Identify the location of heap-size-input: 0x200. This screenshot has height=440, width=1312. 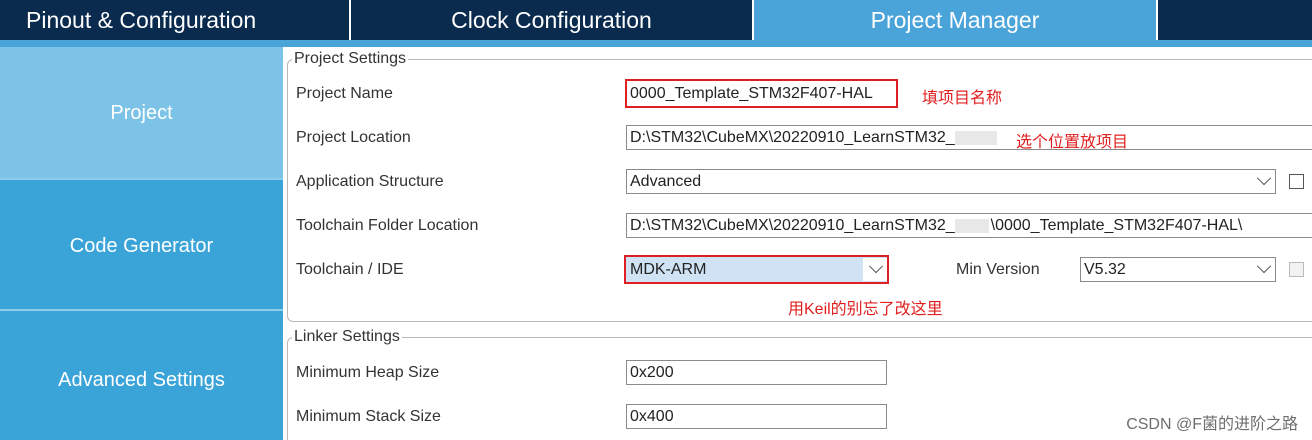
(756, 372).